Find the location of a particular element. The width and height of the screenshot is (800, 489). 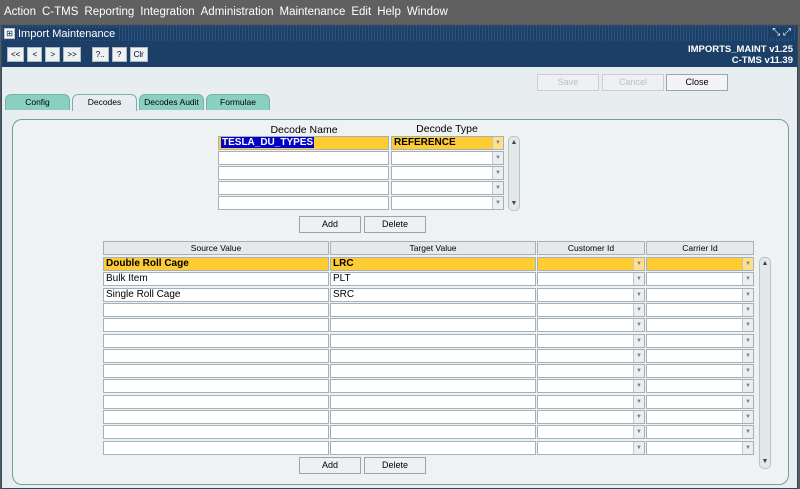

source-value-field: Double Roll Cage is located at coordinates (216, 264).